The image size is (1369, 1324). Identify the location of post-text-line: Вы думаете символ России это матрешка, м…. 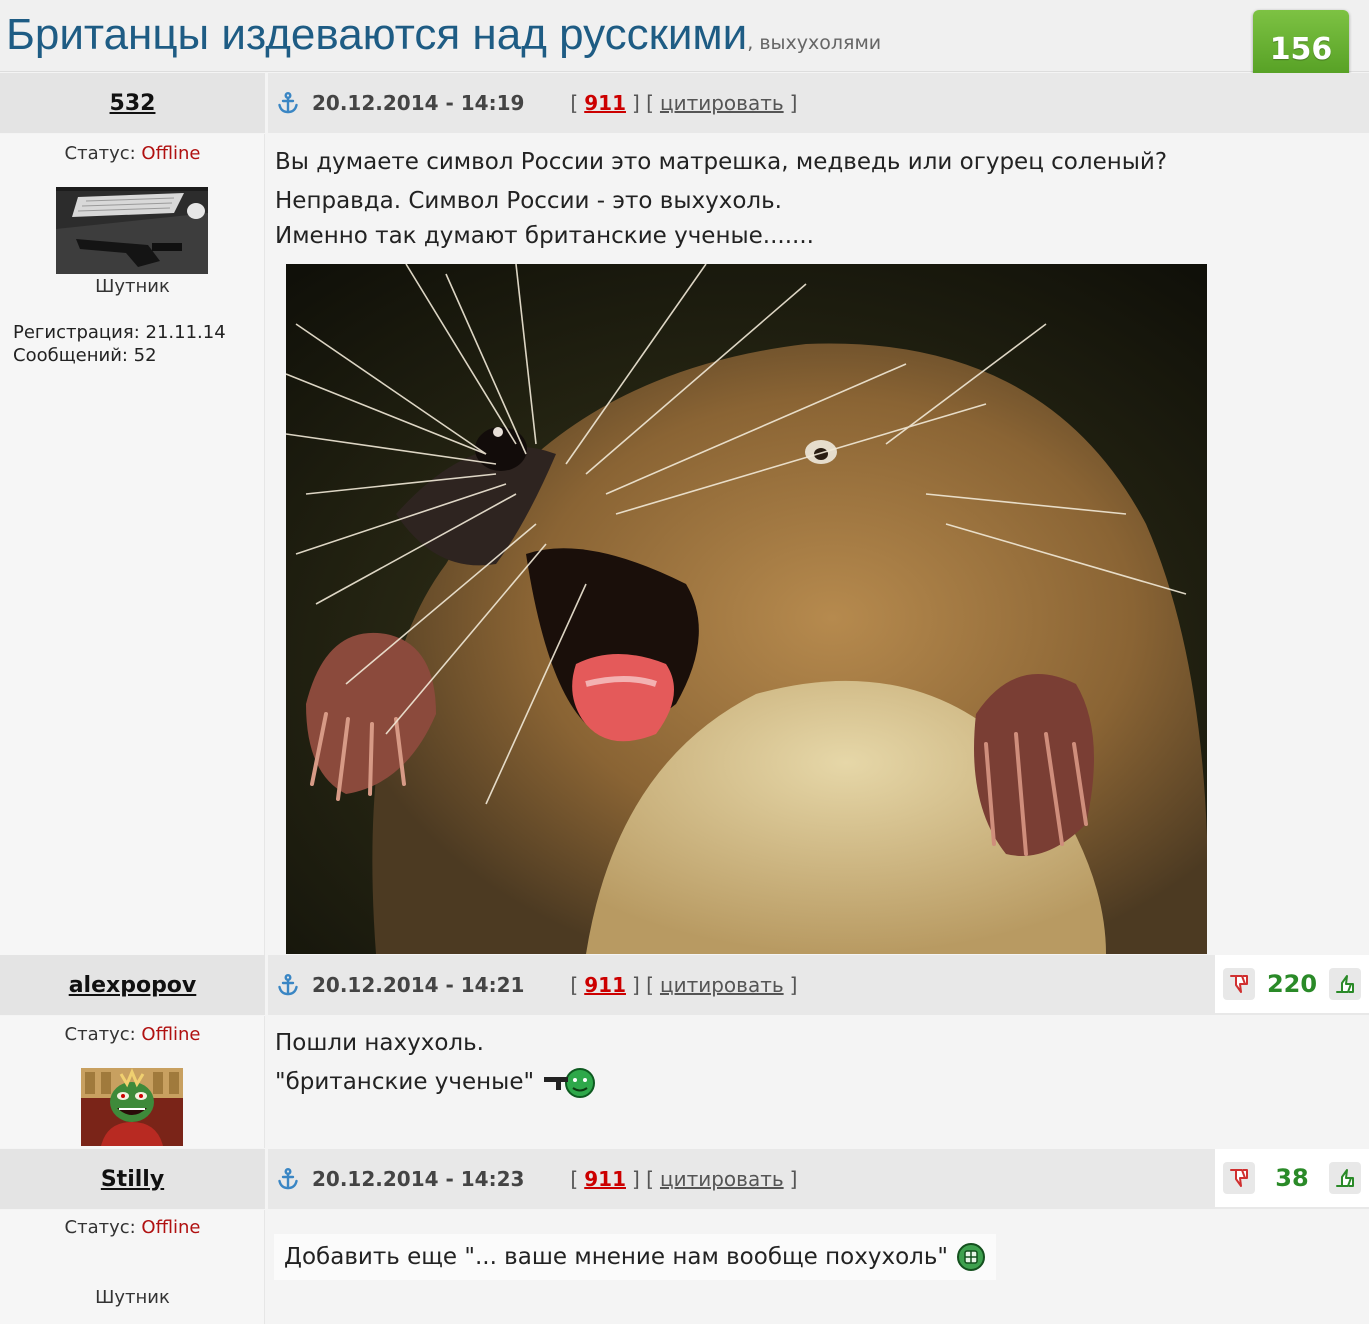
(721, 162).